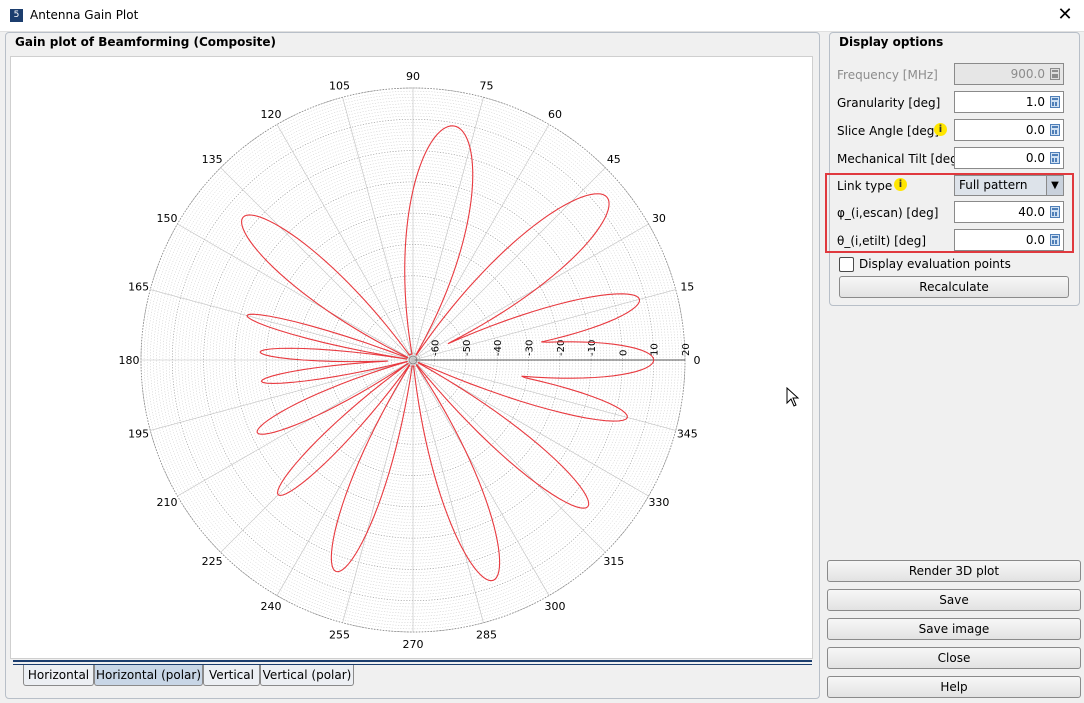  I want to click on link-type-select: Full pattern ▼, so click(1009, 185).